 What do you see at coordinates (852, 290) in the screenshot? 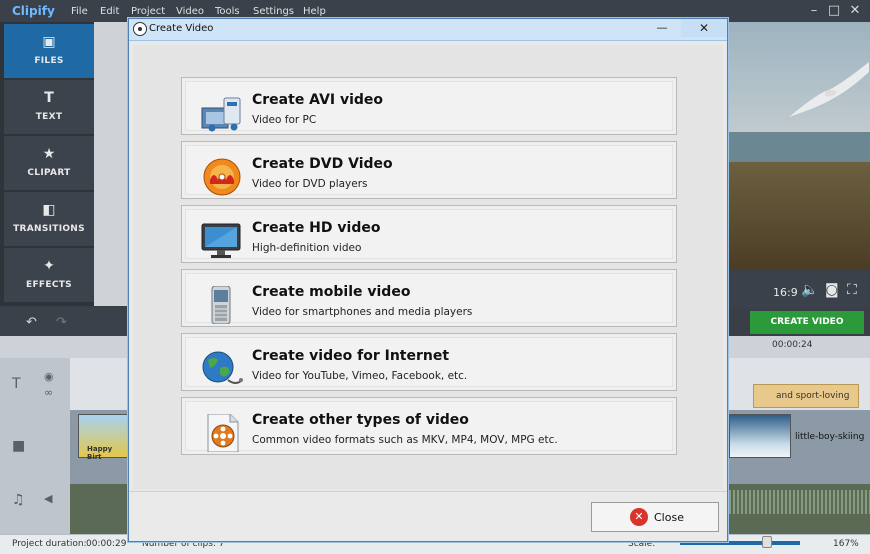
I see `fullscreen-icon: ⛶` at bounding box center [852, 290].